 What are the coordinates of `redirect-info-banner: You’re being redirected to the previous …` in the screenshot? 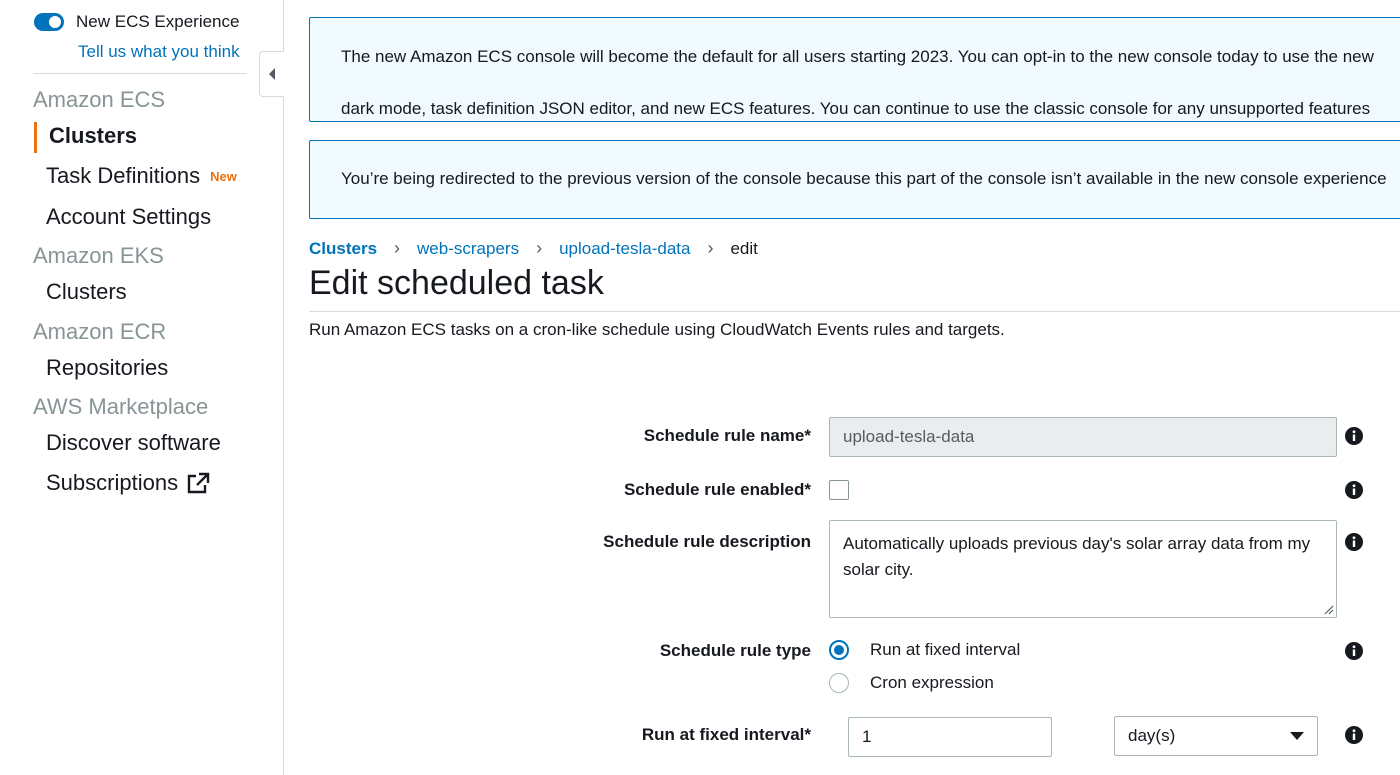 It's located at (854, 179).